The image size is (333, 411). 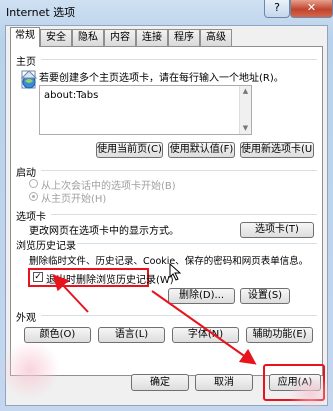 What do you see at coordinates (204, 327) in the screenshot?
I see `arrow-to-apply-icon` at bounding box center [204, 327].